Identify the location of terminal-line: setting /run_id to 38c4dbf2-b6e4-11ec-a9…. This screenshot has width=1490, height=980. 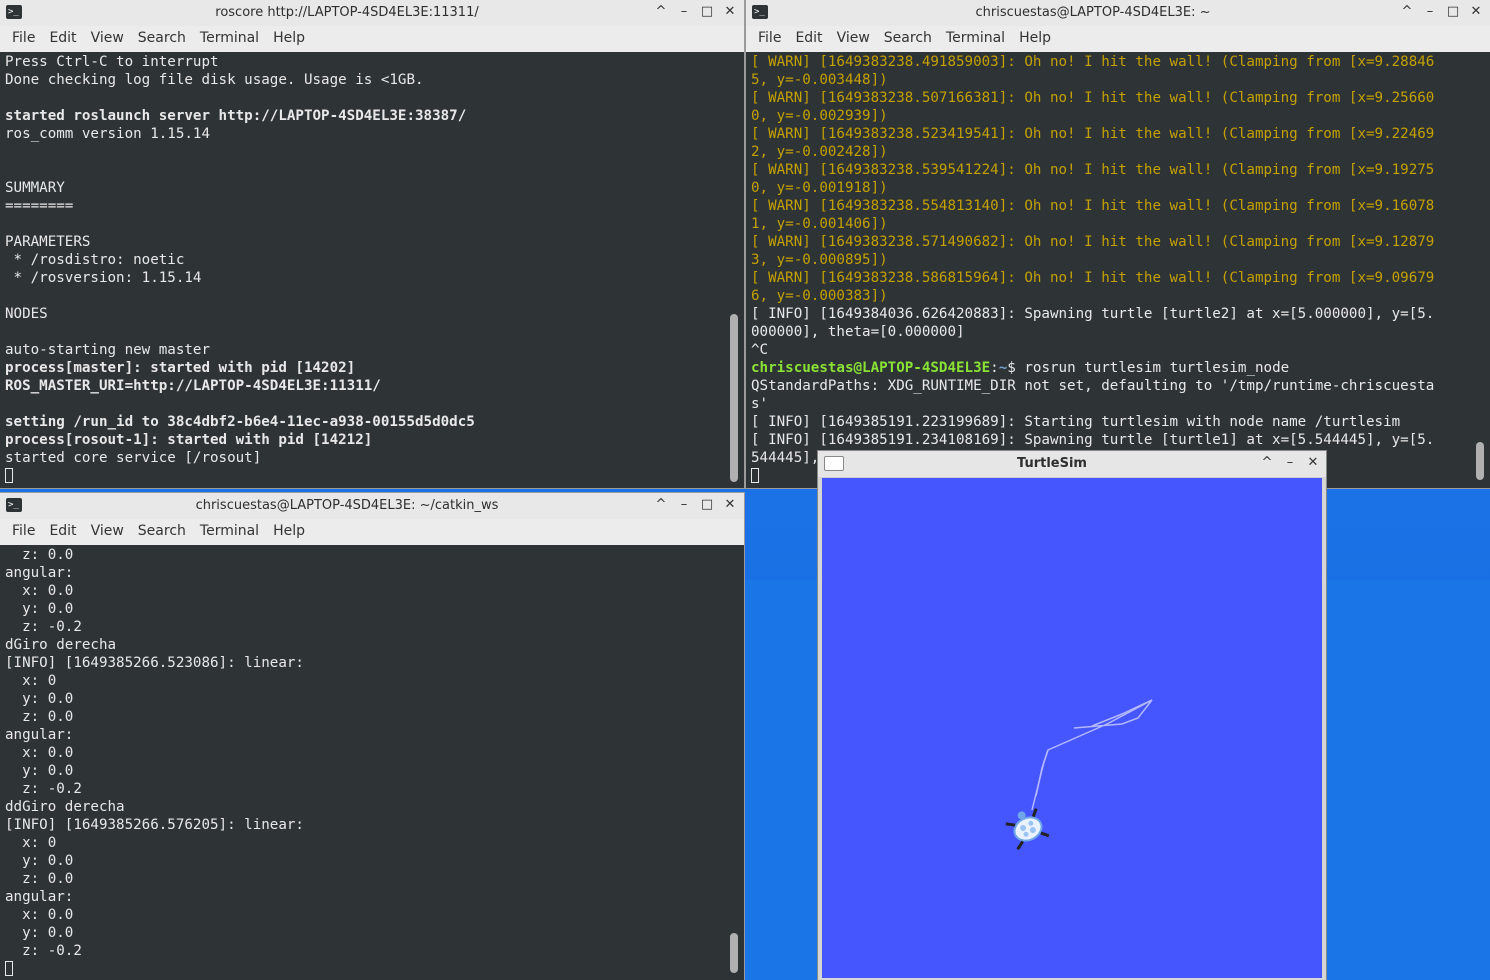
(240, 422).